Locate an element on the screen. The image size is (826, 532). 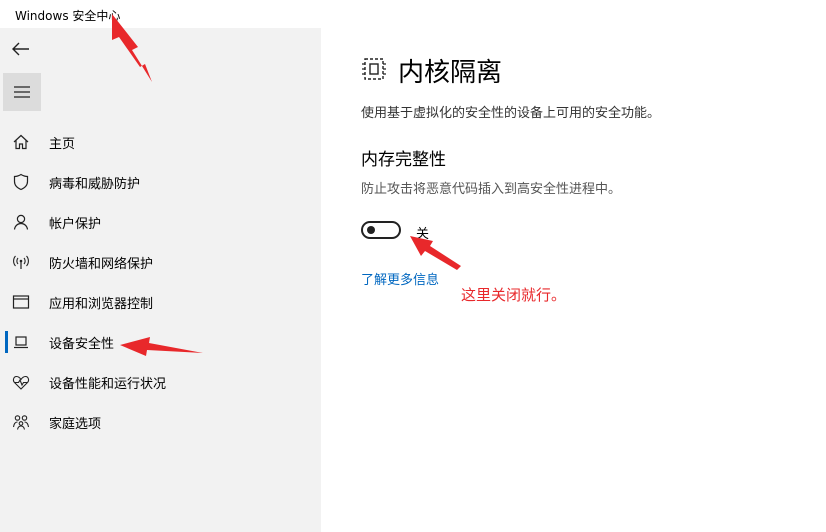
back-button is located at coordinates (21, 49).